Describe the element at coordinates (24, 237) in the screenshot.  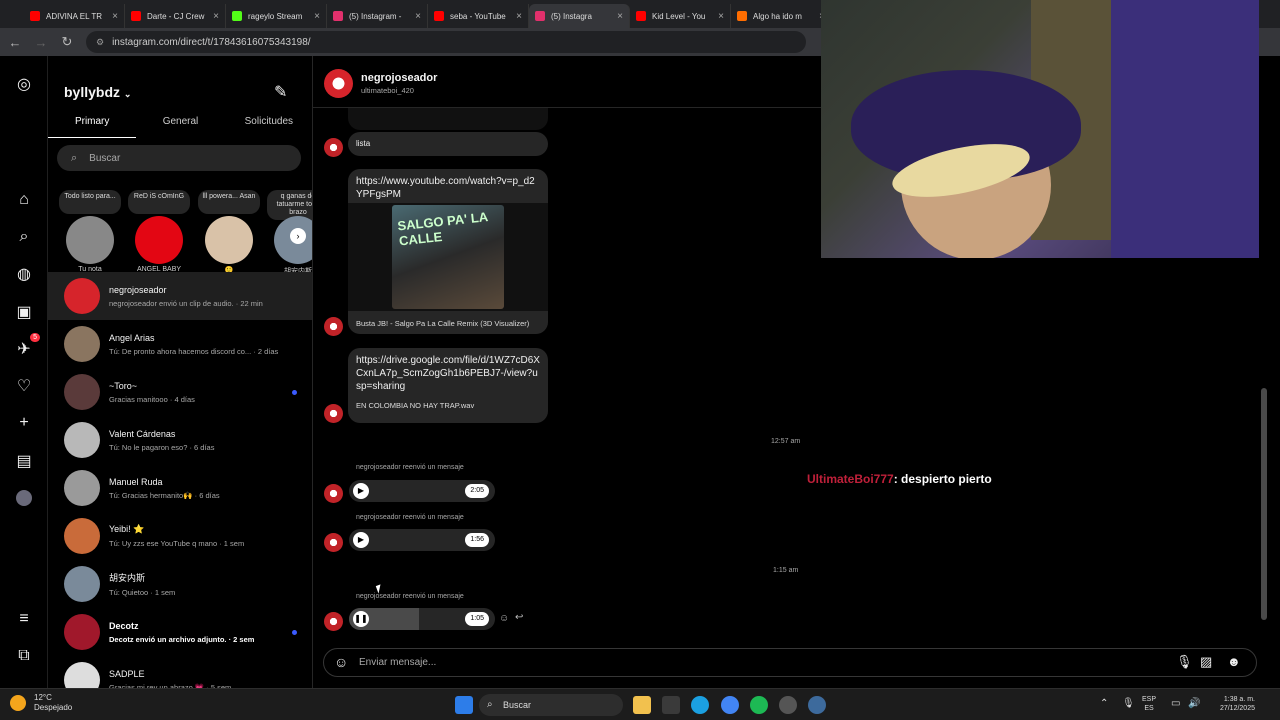
I see `search-icon: ⌕` at that location.